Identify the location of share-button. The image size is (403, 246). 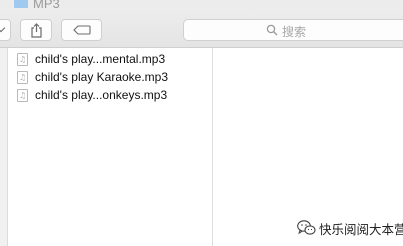
(36, 30).